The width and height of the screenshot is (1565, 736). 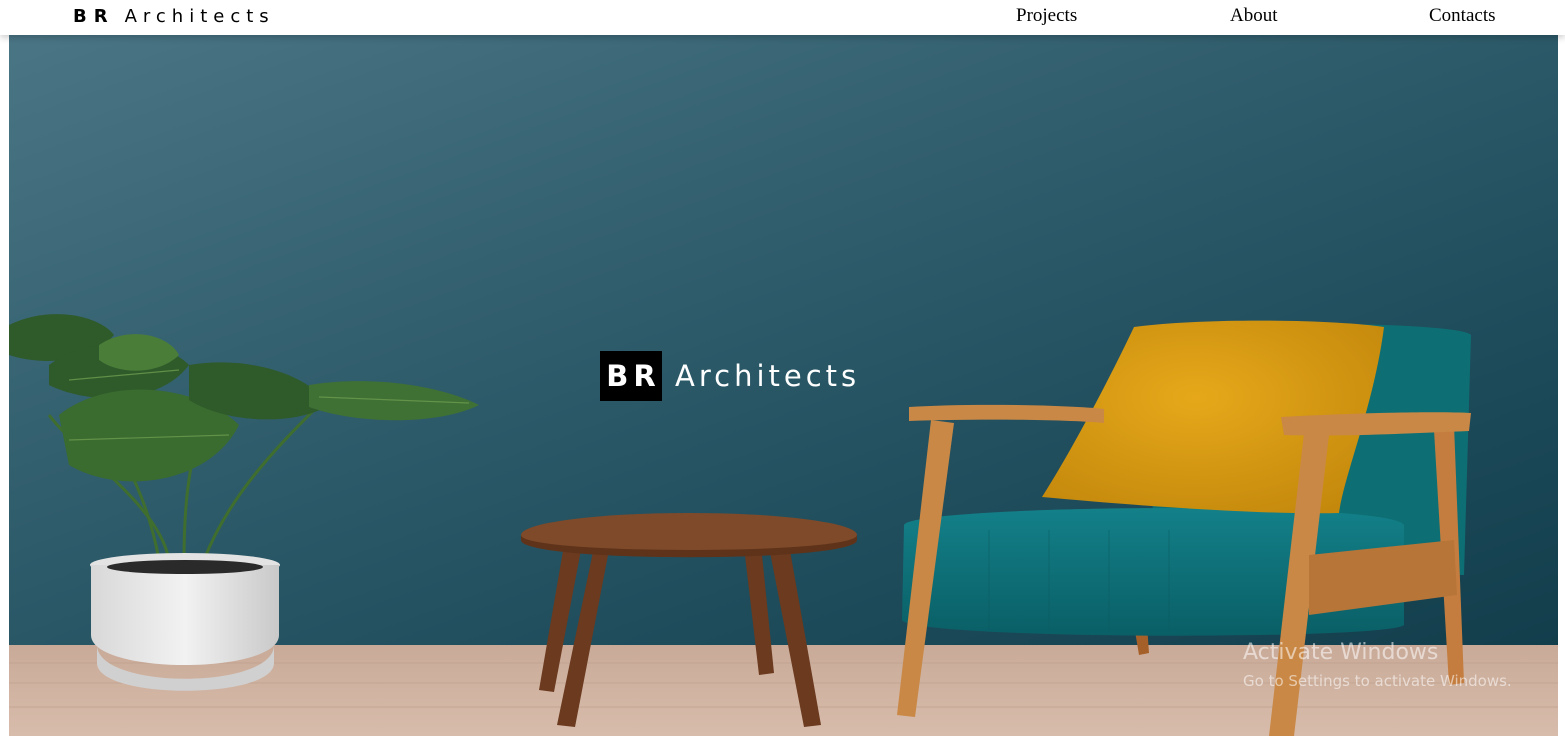 I want to click on nav-brand-logo: BR Architects, so click(x=174, y=16).